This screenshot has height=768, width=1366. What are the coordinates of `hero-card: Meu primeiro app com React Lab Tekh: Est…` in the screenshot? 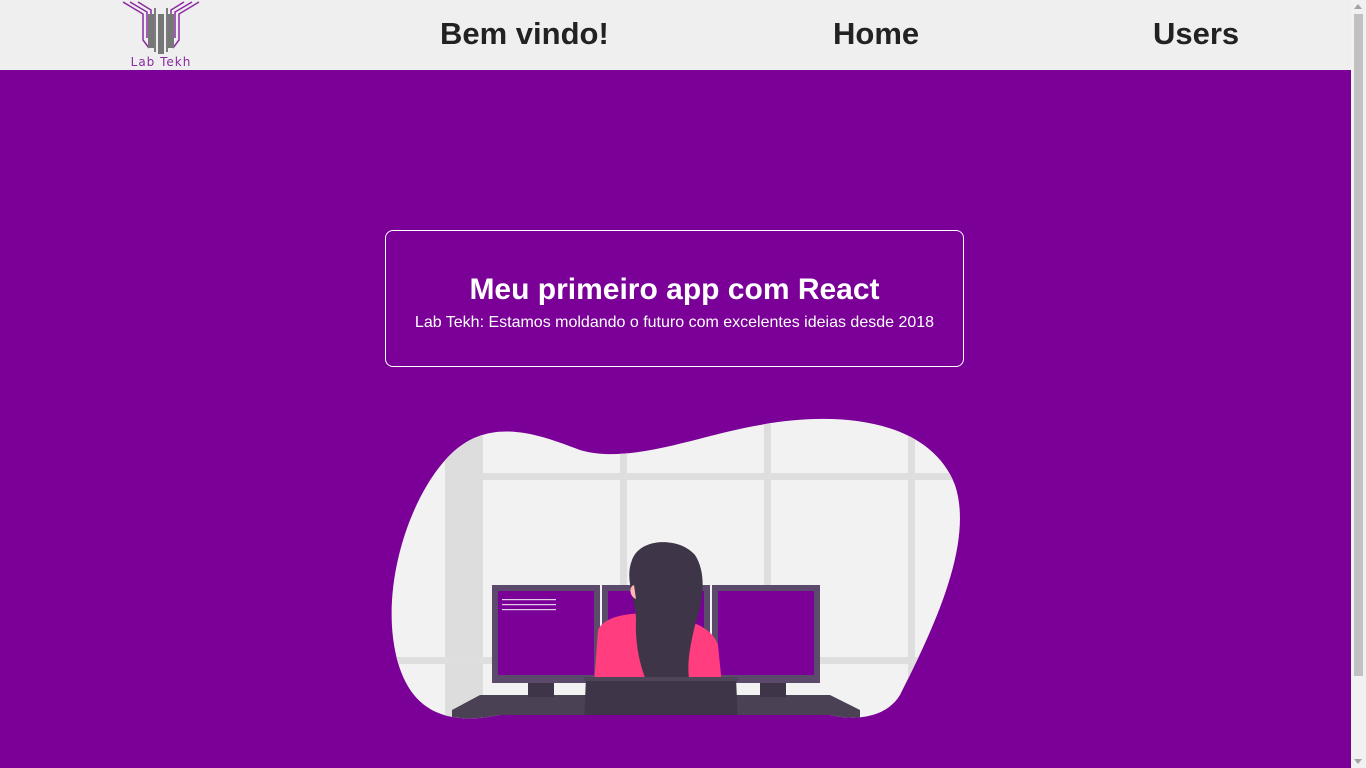 It's located at (674, 298).